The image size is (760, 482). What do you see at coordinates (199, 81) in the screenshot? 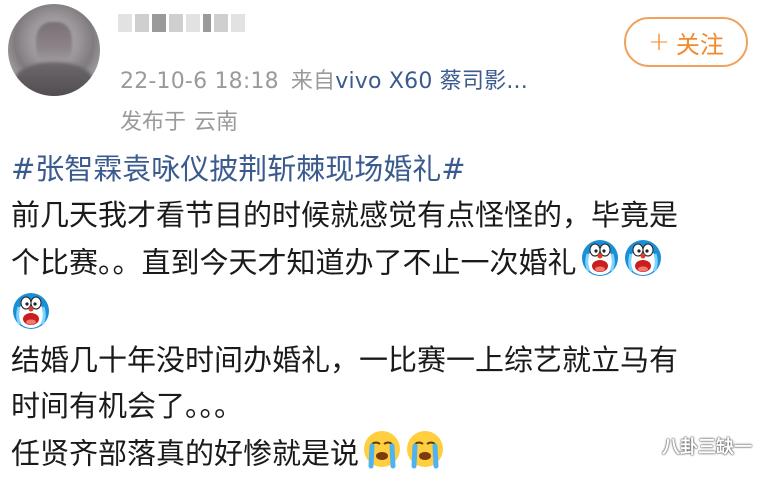
I see `post-timestamp: 22-10-6 18:18` at bounding box center [199, 81].